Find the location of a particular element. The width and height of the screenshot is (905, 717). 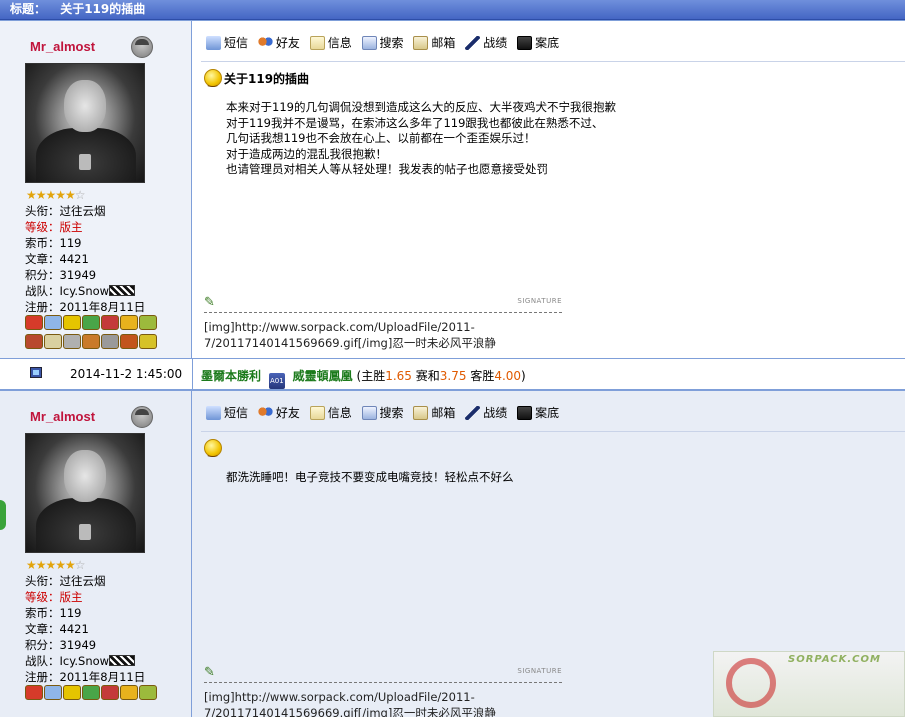

post-body-line: 都洗洗睡吧！电子竞技不要变成电嘴竞技！轻松点不好么 is located at coordinates (370, 477).